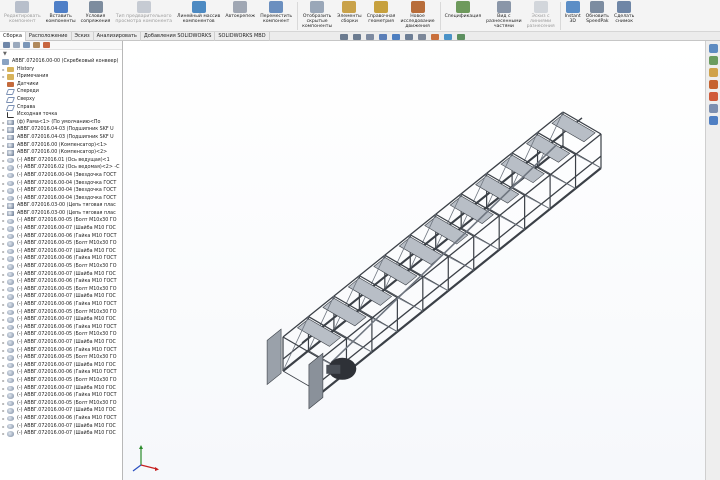 This screenshot has width=720, height=480. I want to click on appearance-icon, so click(435, 37).